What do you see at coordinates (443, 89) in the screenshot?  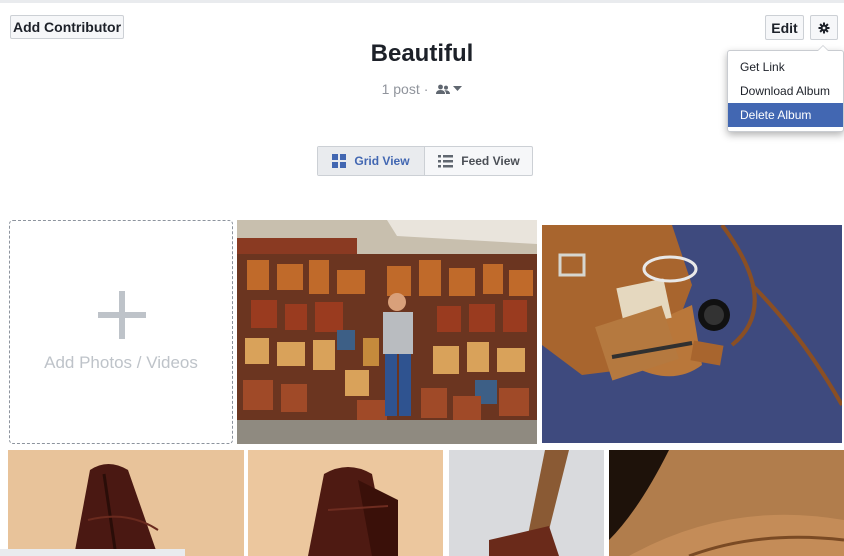 I see `friends-icon` at bounding box center [443, 89].